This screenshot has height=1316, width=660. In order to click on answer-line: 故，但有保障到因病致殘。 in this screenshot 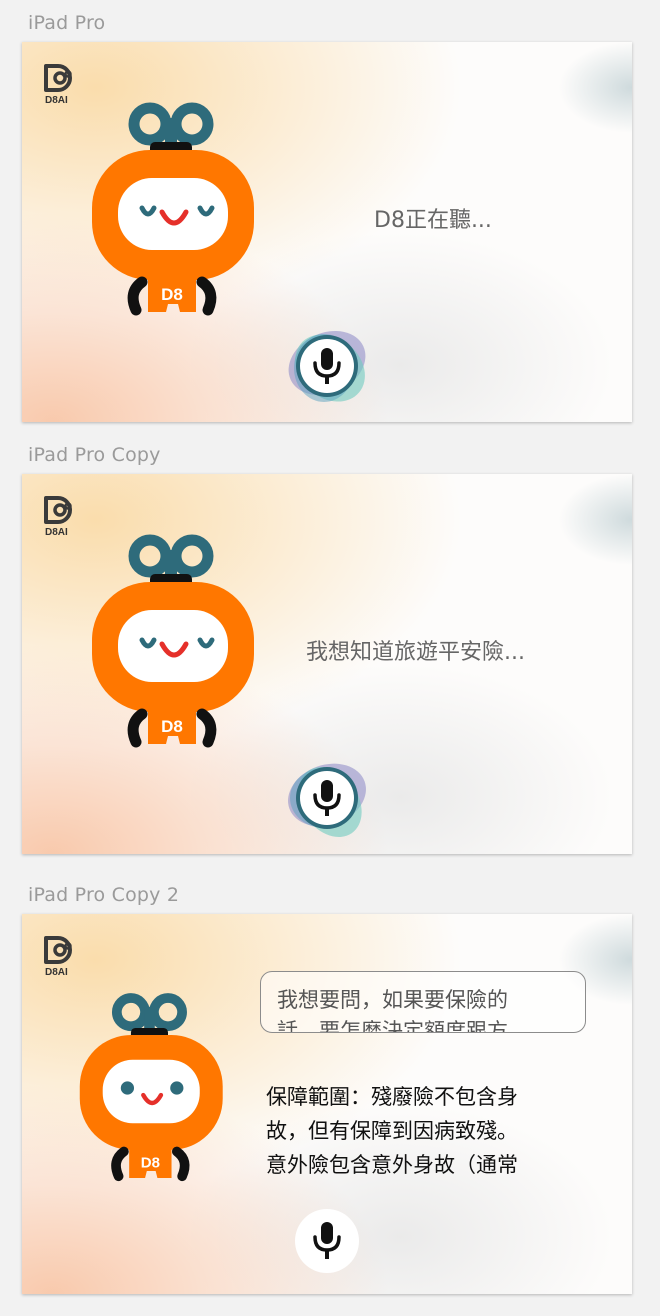, I will do `click(392, 1131)`.